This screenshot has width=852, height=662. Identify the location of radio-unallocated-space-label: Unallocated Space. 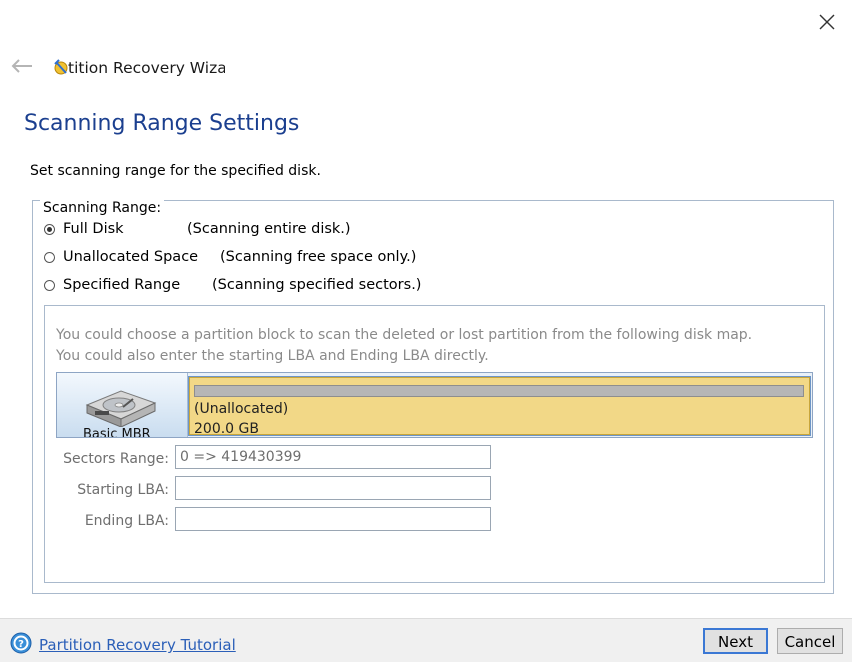
(131, 257).